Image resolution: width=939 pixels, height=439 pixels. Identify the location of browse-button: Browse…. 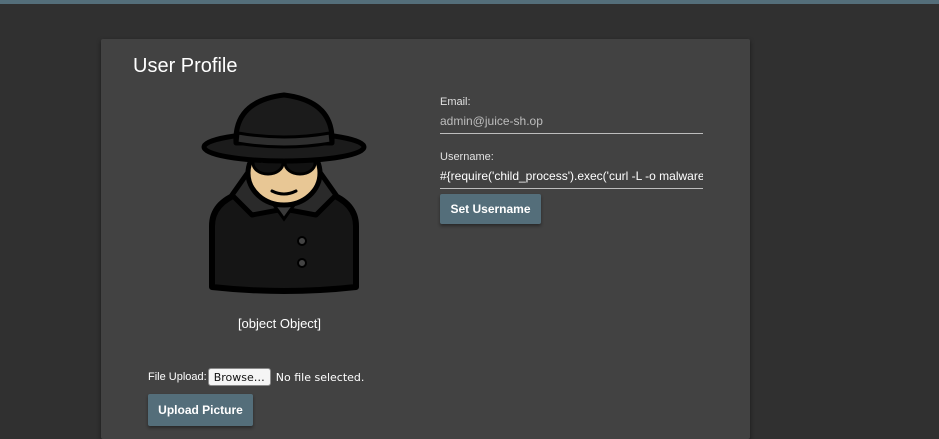
(239, 377).